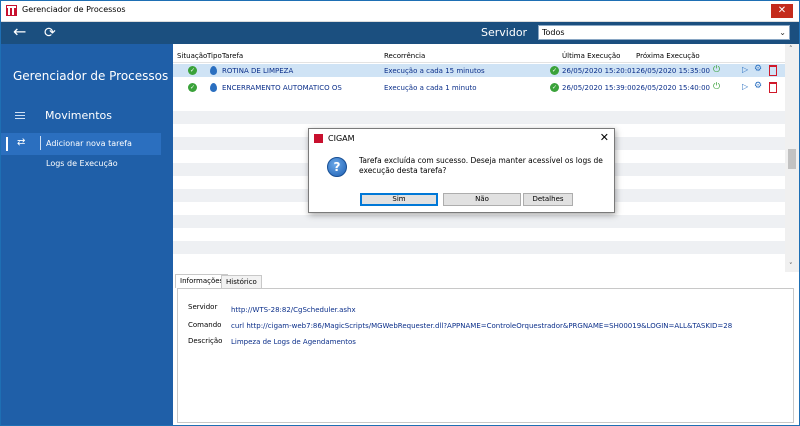  I want to click on chevron-down-icon: ⌄, so click(782, 32).